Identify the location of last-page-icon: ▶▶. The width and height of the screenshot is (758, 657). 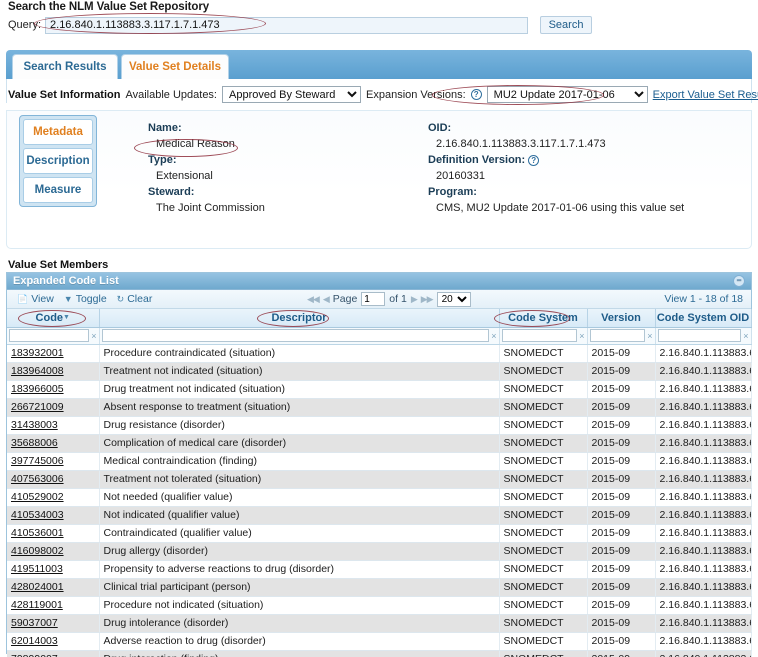
(427, 299).